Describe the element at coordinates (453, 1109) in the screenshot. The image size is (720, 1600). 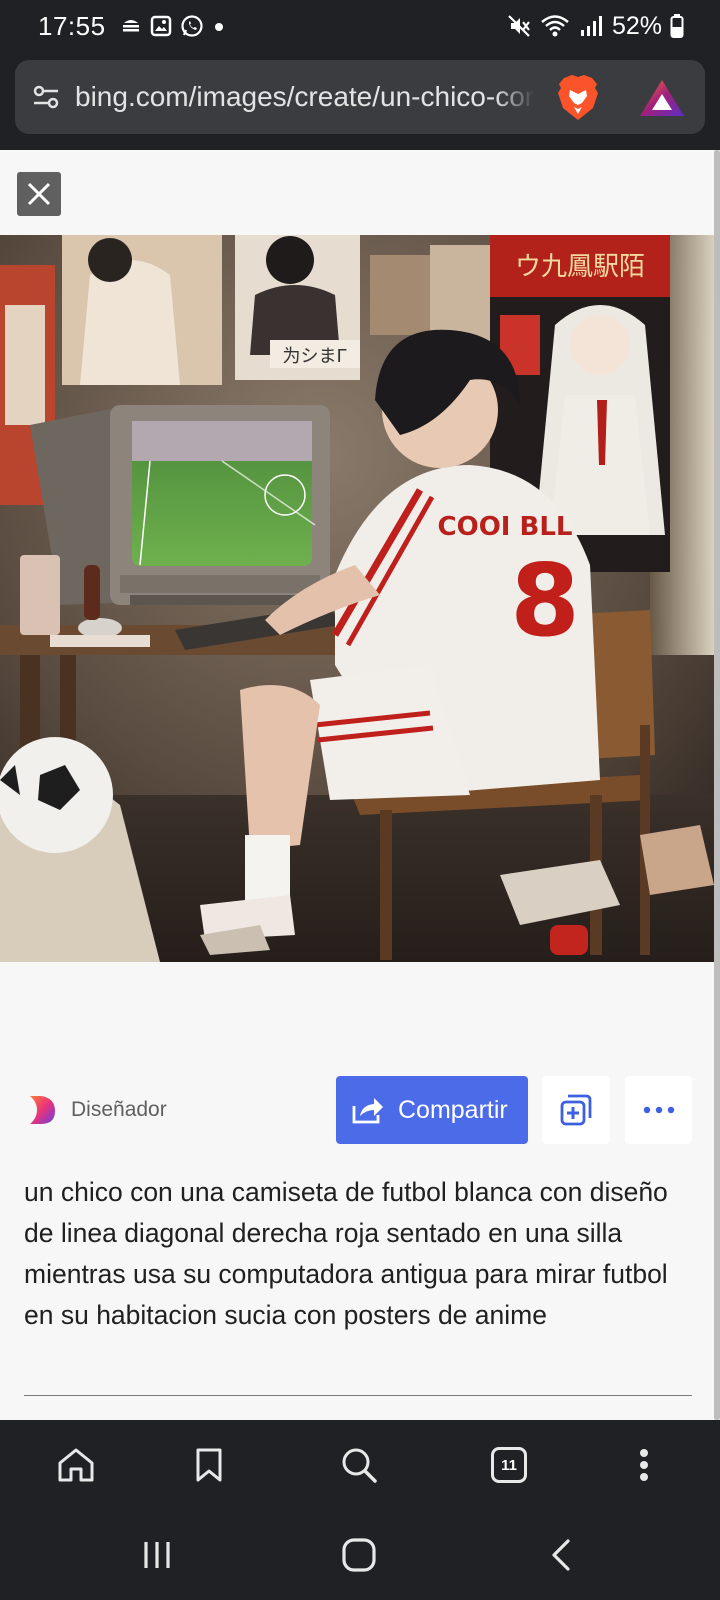
I see `share-label: Compartir` at that location.